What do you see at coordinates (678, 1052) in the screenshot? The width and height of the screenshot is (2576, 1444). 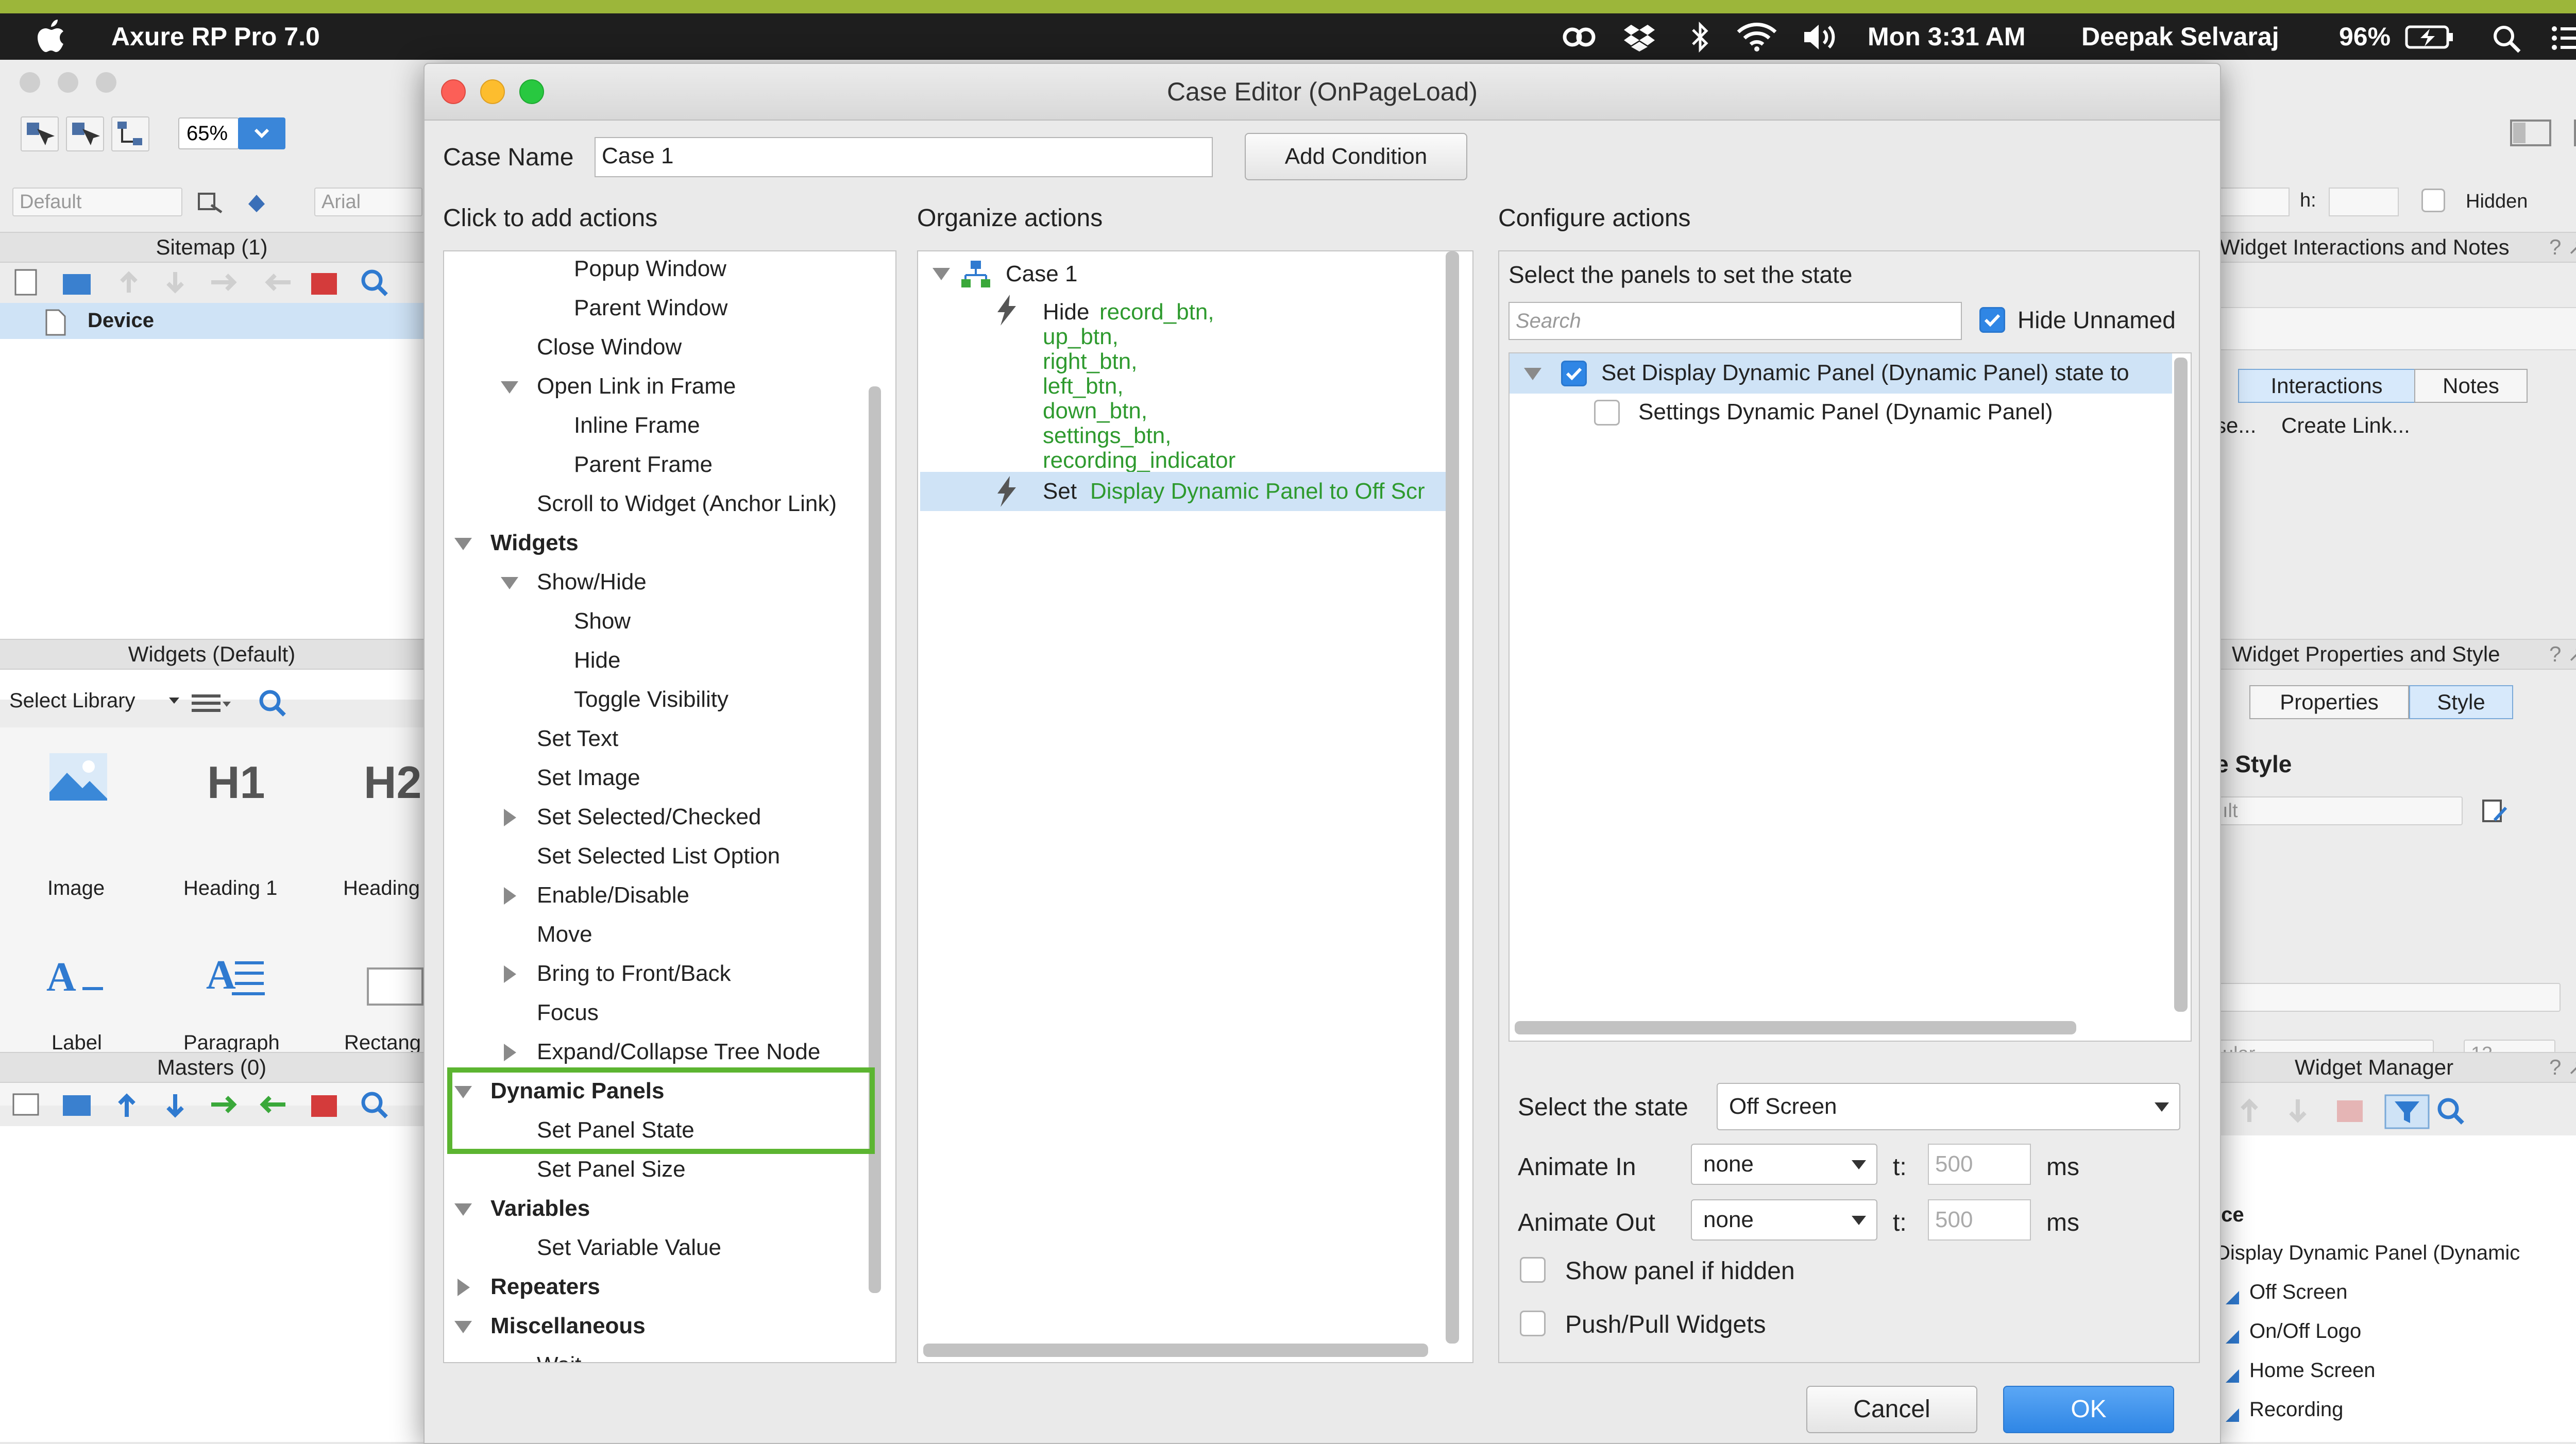 I see `action-item: Expand/Collapse Tree Node` at bounding box center [678, 1052].